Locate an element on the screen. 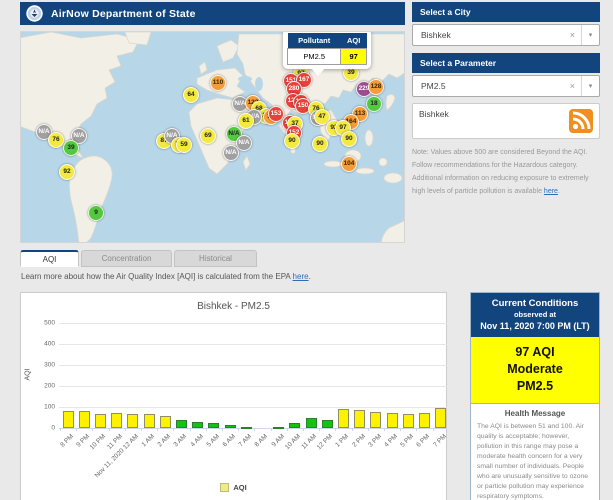 This screenshot has width=613, height=500. y-axis-title: AQI is located at coordinates (28, 374).